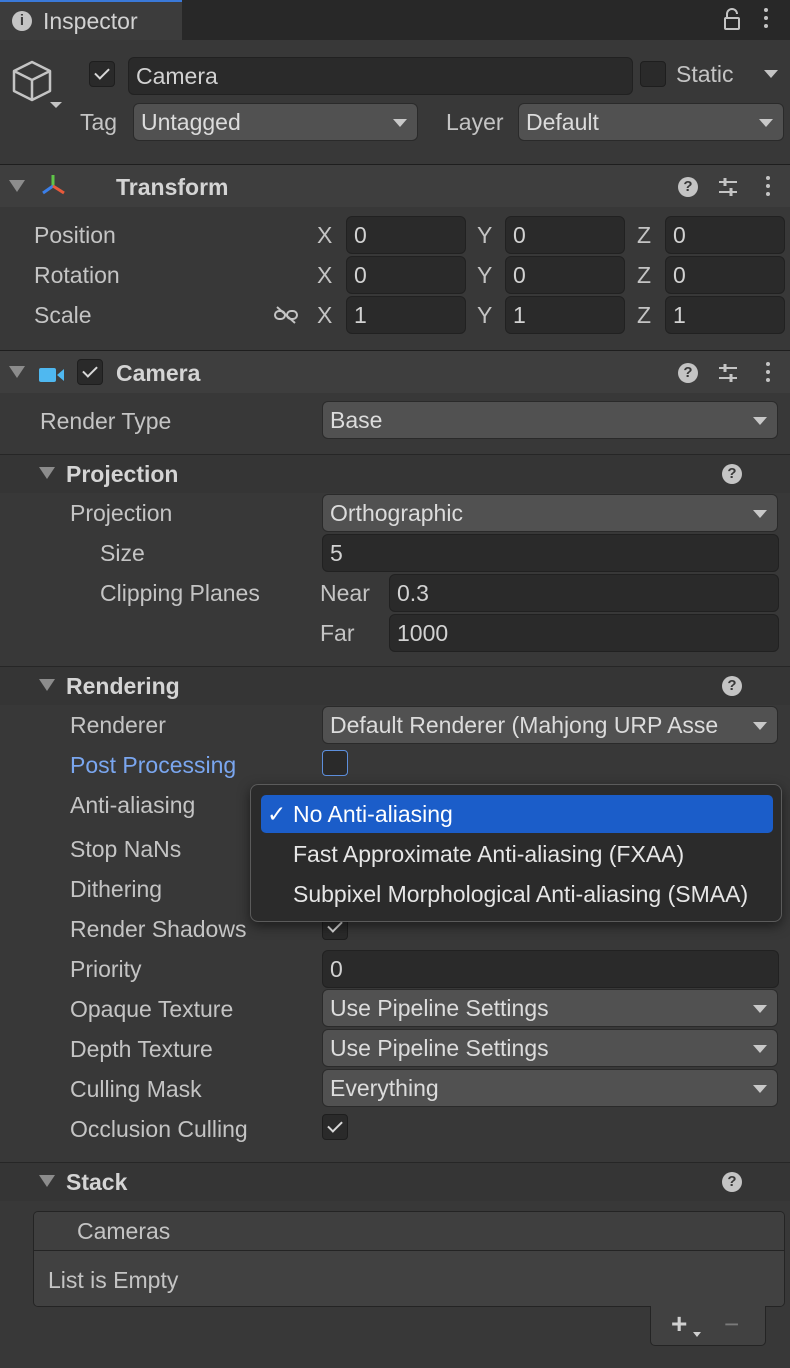 This screenshot has width=790, height=1368. What do you see at coordinates (277, 814) in the screenshot?
I see `check-icon: ✓` at bounding box center [277, 814].